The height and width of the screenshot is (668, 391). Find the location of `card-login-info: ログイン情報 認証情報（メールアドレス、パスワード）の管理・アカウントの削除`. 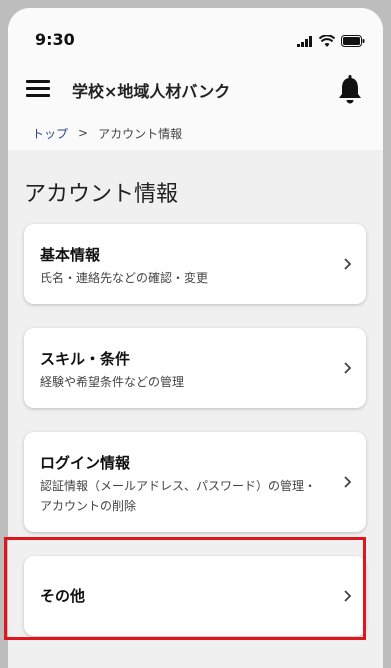

card-login-info: ログイン情報 認証情報（メールアドレス、パスワード）の管理・アカウントの削除 is located at coordinates (195, 482).